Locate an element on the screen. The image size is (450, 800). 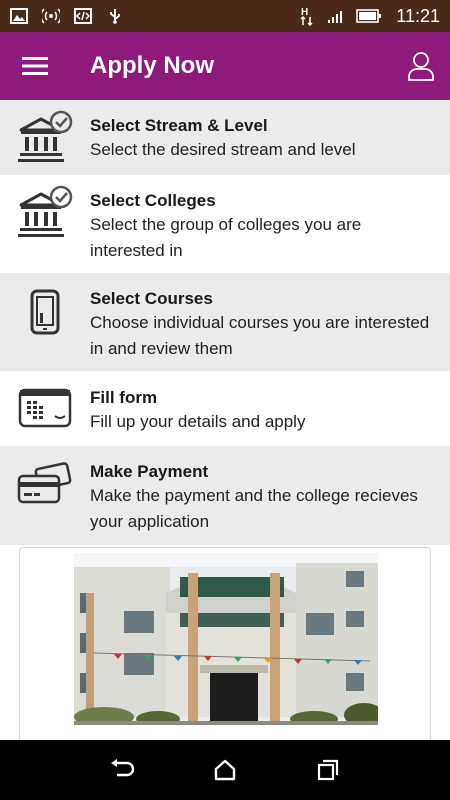
step-title: Select Colleges is located at coordinates (153, 200).